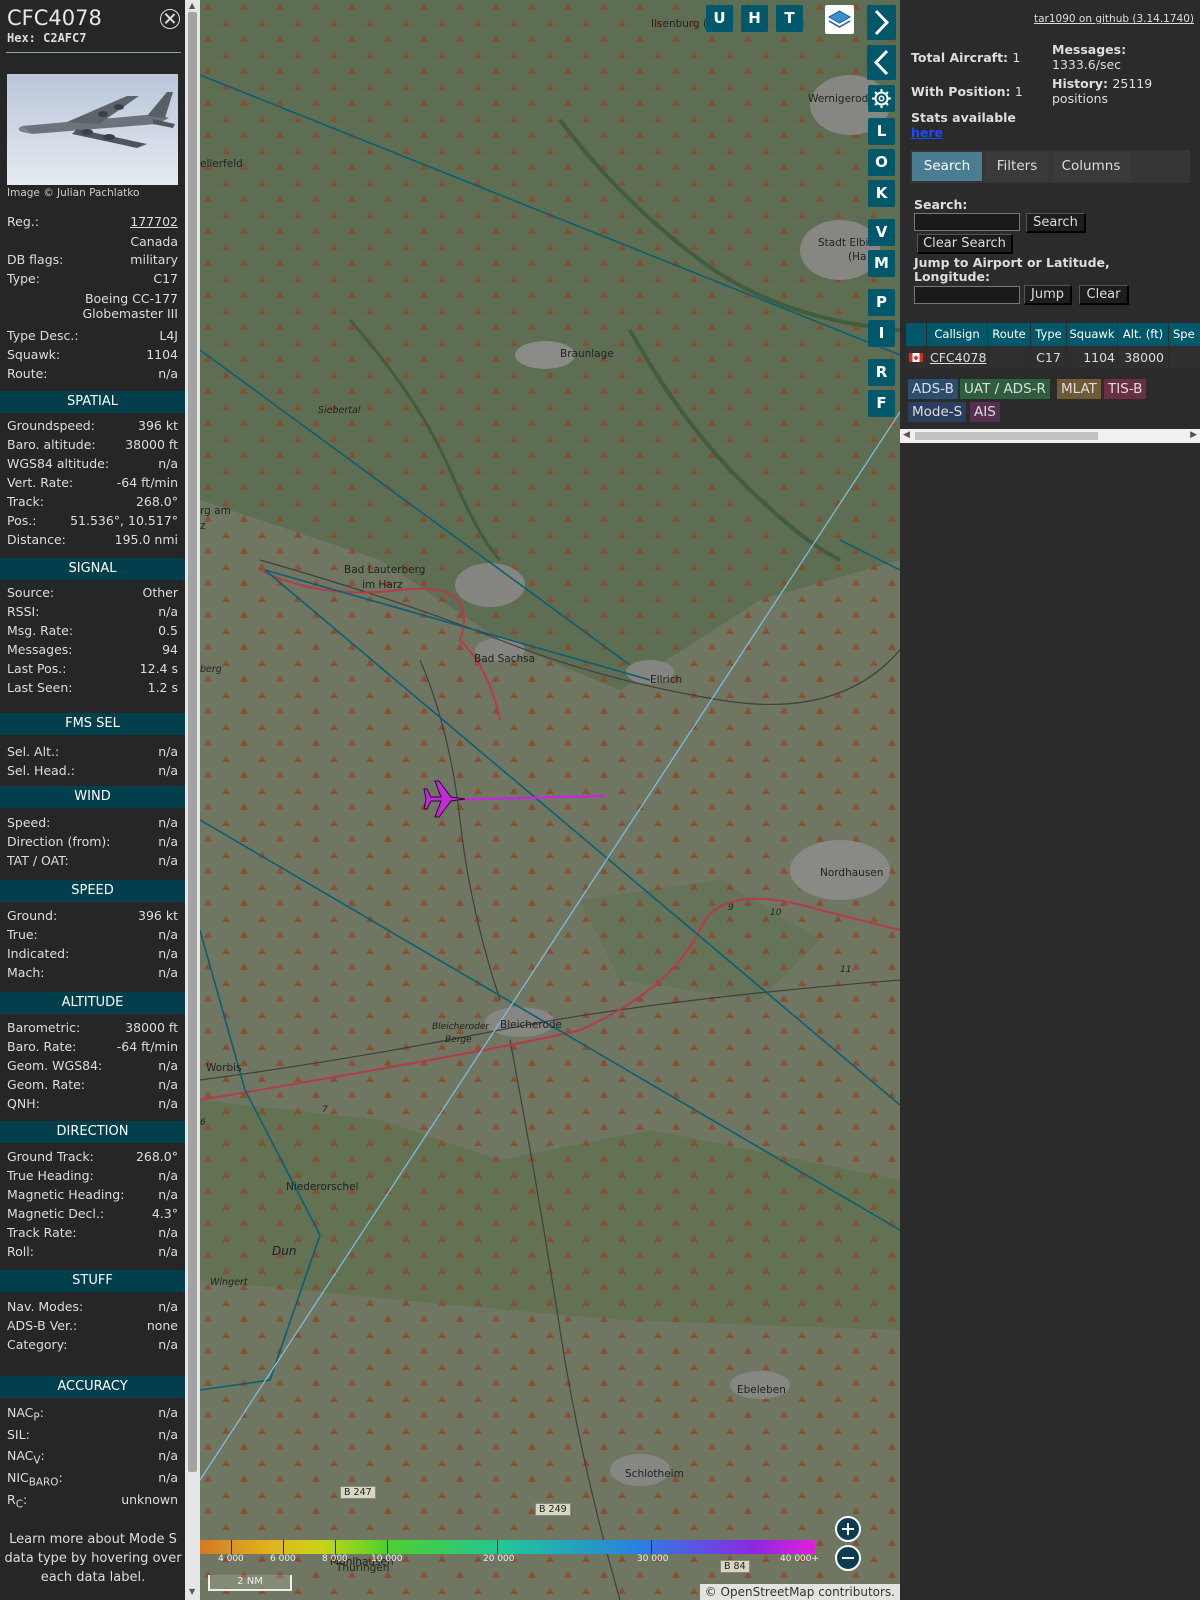 The height and width of the screenshot is (1600, 1200). I want to click on column-route: Route, so click(1009, 334).